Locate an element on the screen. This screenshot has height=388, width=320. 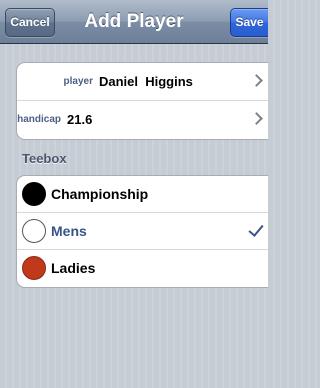
navigation-bar: Cancel Add Player Save is located at coordinates (134, 22).